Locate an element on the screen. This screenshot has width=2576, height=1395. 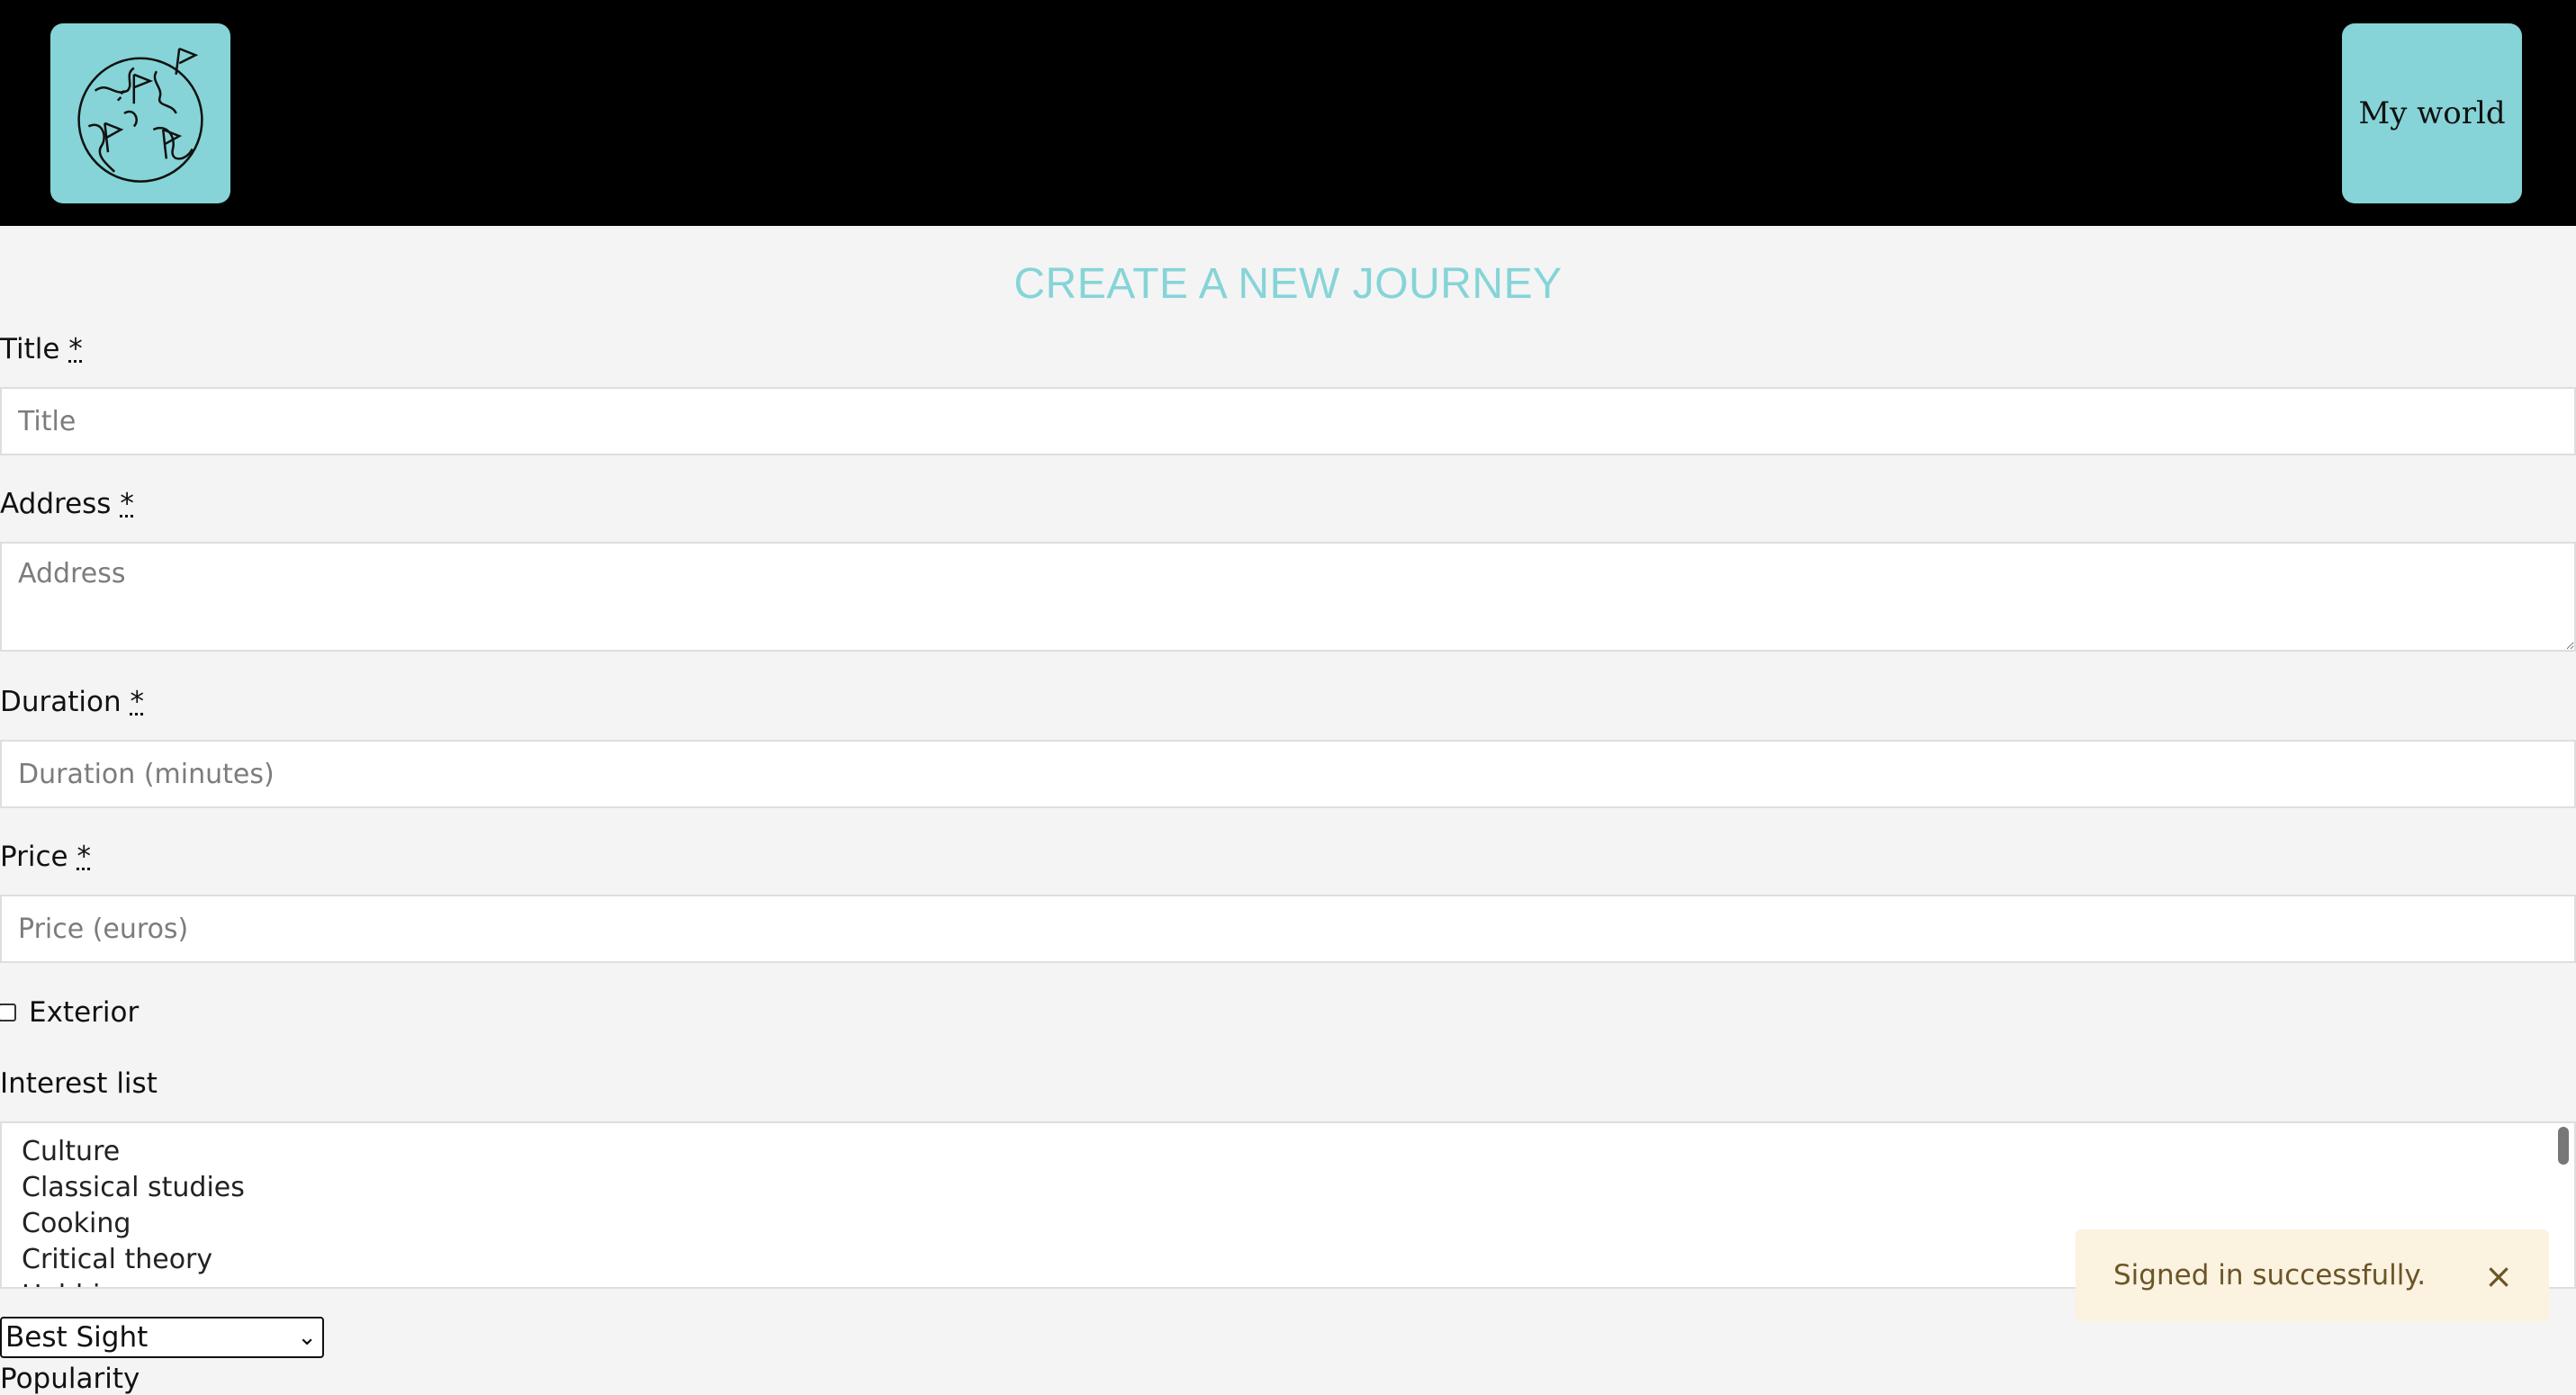
duration-input is located at coordinates (1288, 774).